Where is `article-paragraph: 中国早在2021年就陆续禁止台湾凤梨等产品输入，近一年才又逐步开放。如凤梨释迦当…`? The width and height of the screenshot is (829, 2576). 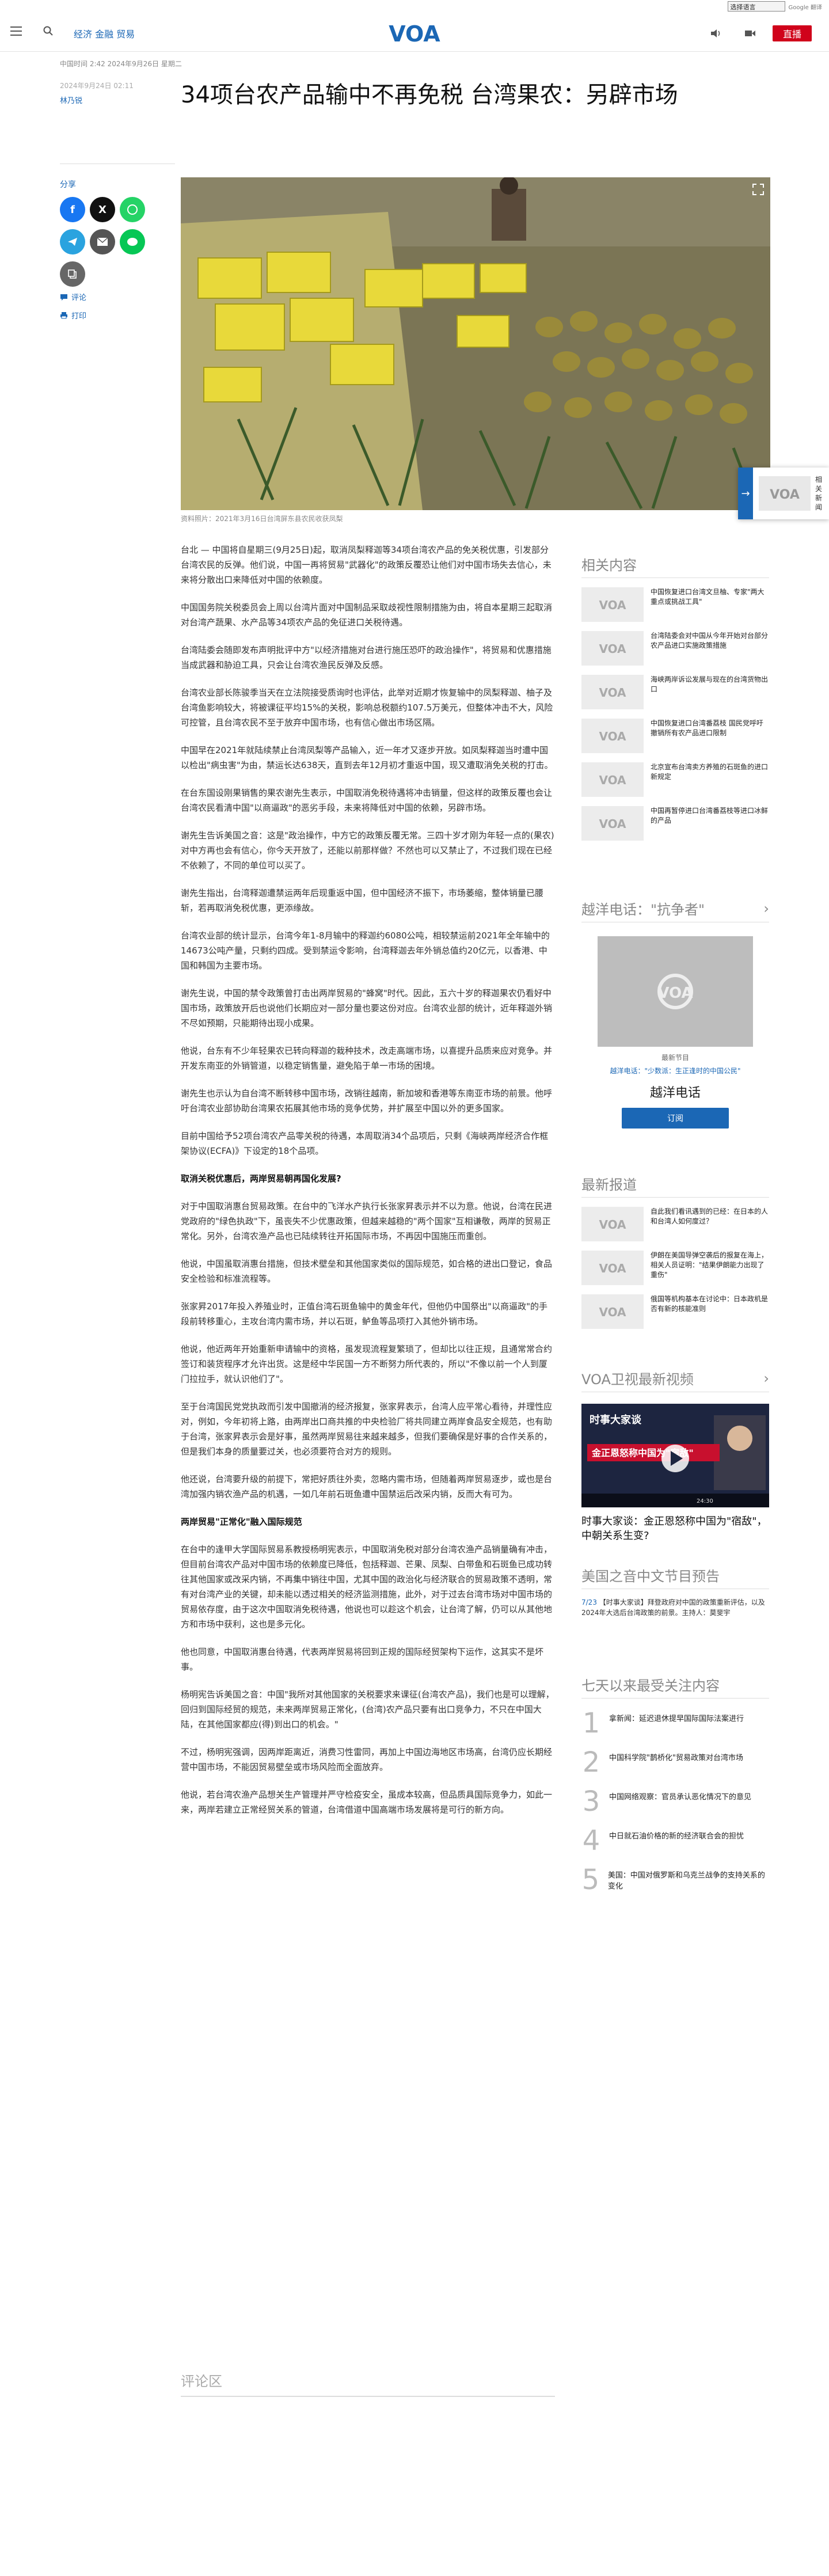
article-paragraph: 中国早在2021年就陆续禁止台湾凤梨等产品输入，近一年才又逐步开放。如凤梨释迦当… is located at coordinates (367, 757).